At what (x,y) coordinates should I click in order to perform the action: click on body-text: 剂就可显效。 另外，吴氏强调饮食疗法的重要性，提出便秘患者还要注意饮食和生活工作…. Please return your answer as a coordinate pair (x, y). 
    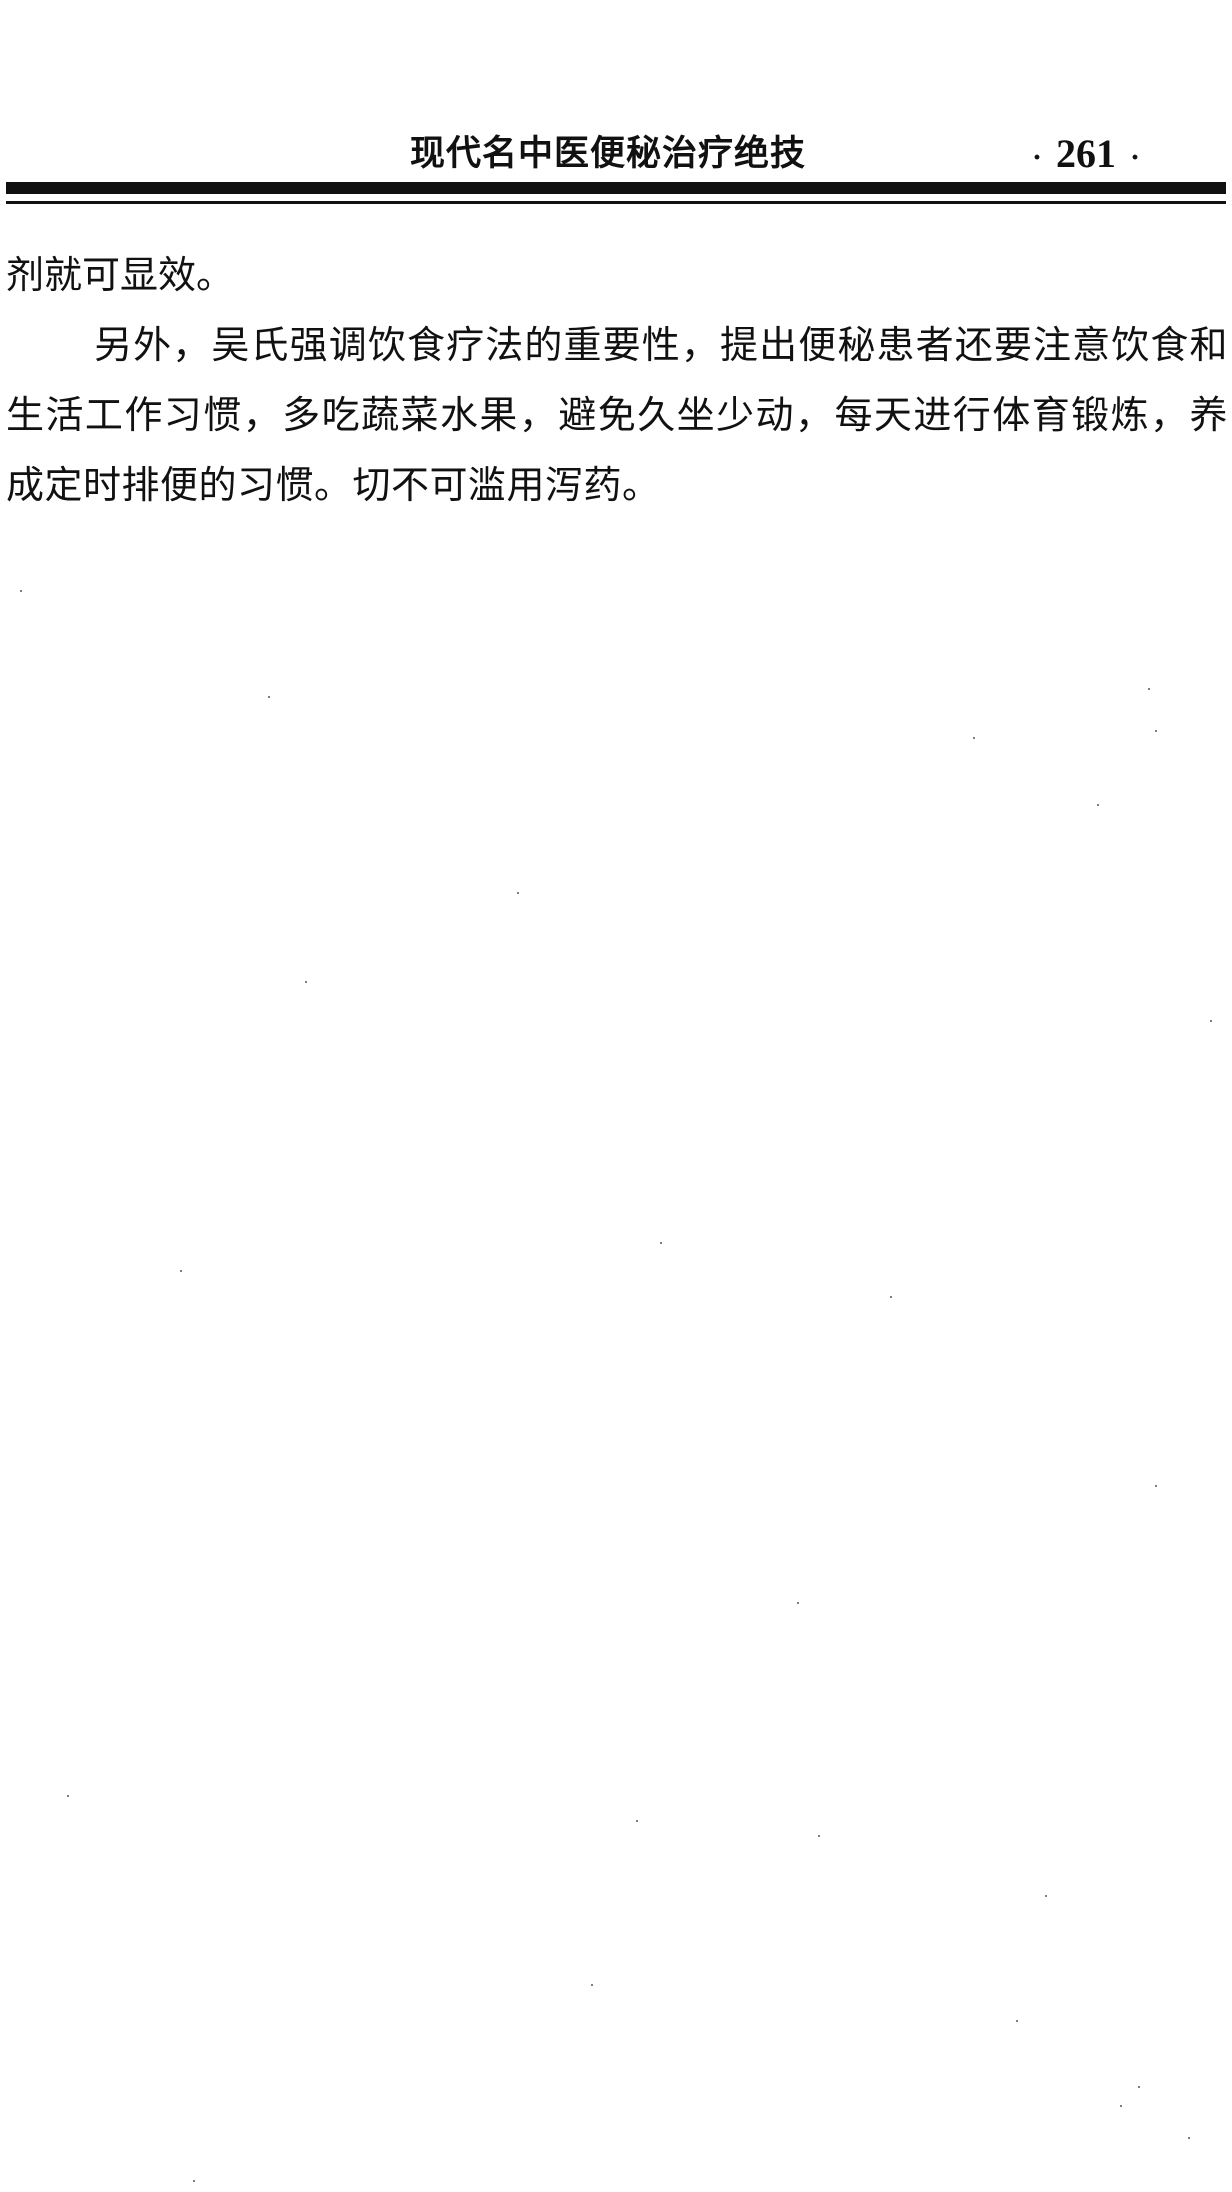
    Looking at the image, I should click on (617, 380).